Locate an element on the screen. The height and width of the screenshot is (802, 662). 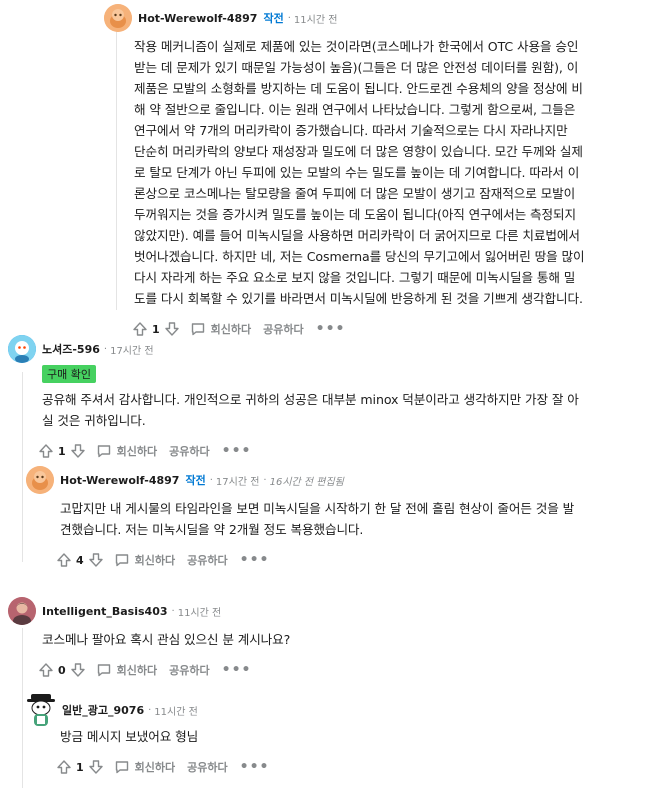
user-photo-avatar-icon is located at coordinates (22, 611).